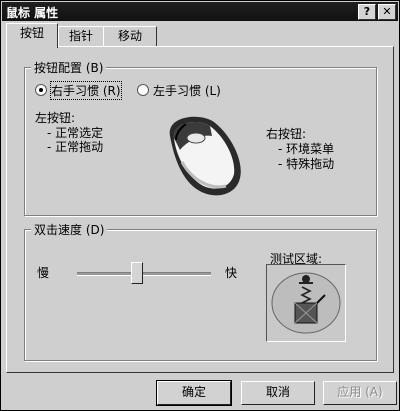 This screenshot has width=400, height=411. What do you see at coordinates (32, 13) in the screenshot?
I see `window-title: 鼠标 属性` at bounding box center [32, 13].